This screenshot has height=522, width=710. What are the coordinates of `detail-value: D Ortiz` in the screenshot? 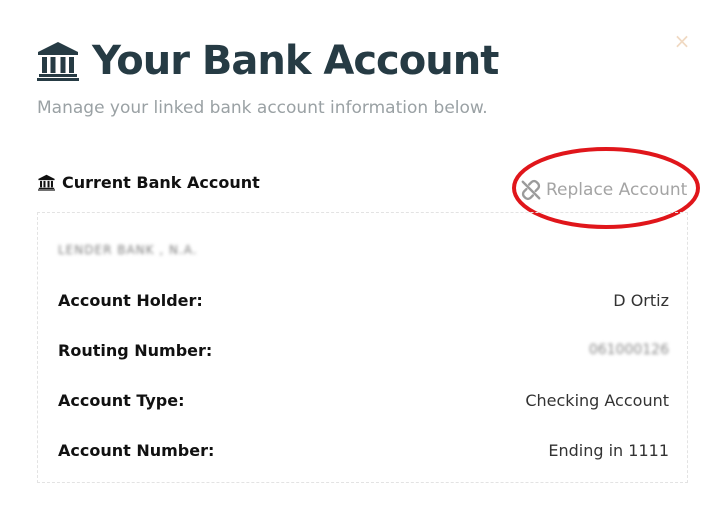 It's located at (641, 300).